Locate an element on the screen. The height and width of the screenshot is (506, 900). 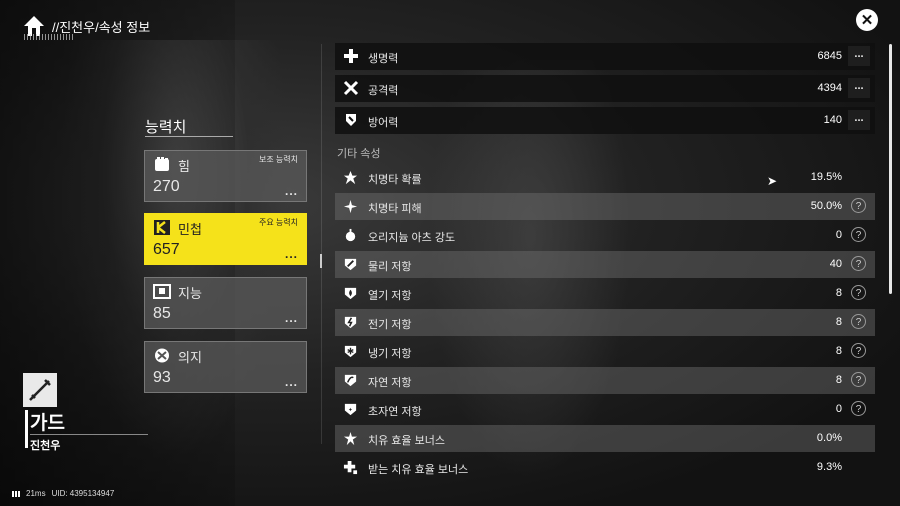
physical-res-icon is located at coordinates (350, 264).